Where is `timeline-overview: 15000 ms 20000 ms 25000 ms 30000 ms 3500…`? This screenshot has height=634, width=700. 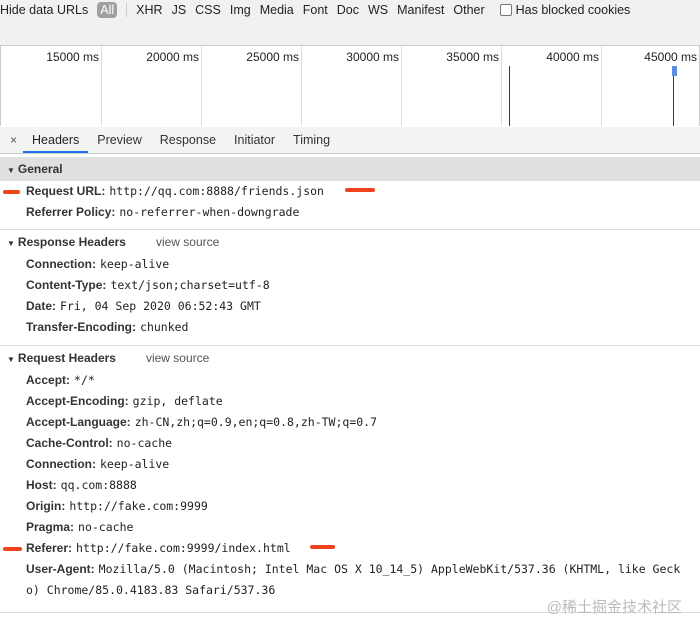 timeline-overview: 15000 ms 20000 ms 25000 ms 30000 ms 3500… is located at coordinates (350, 86).